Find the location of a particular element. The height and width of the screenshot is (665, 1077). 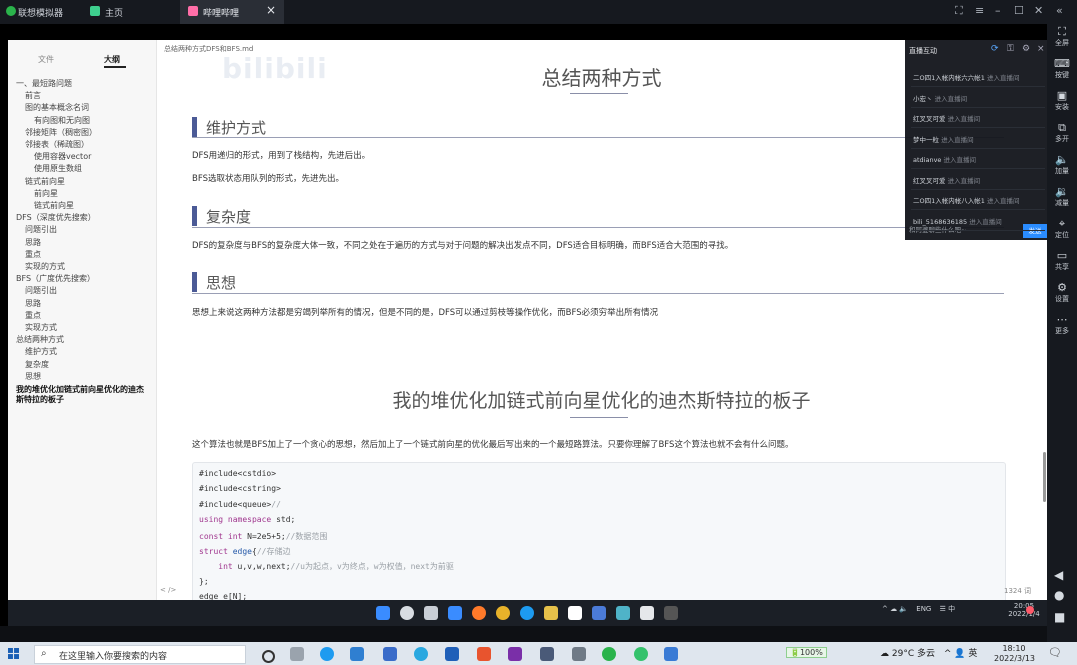

outline-item: BFS（广度优先搜索） is located at coordinates (82, 279).